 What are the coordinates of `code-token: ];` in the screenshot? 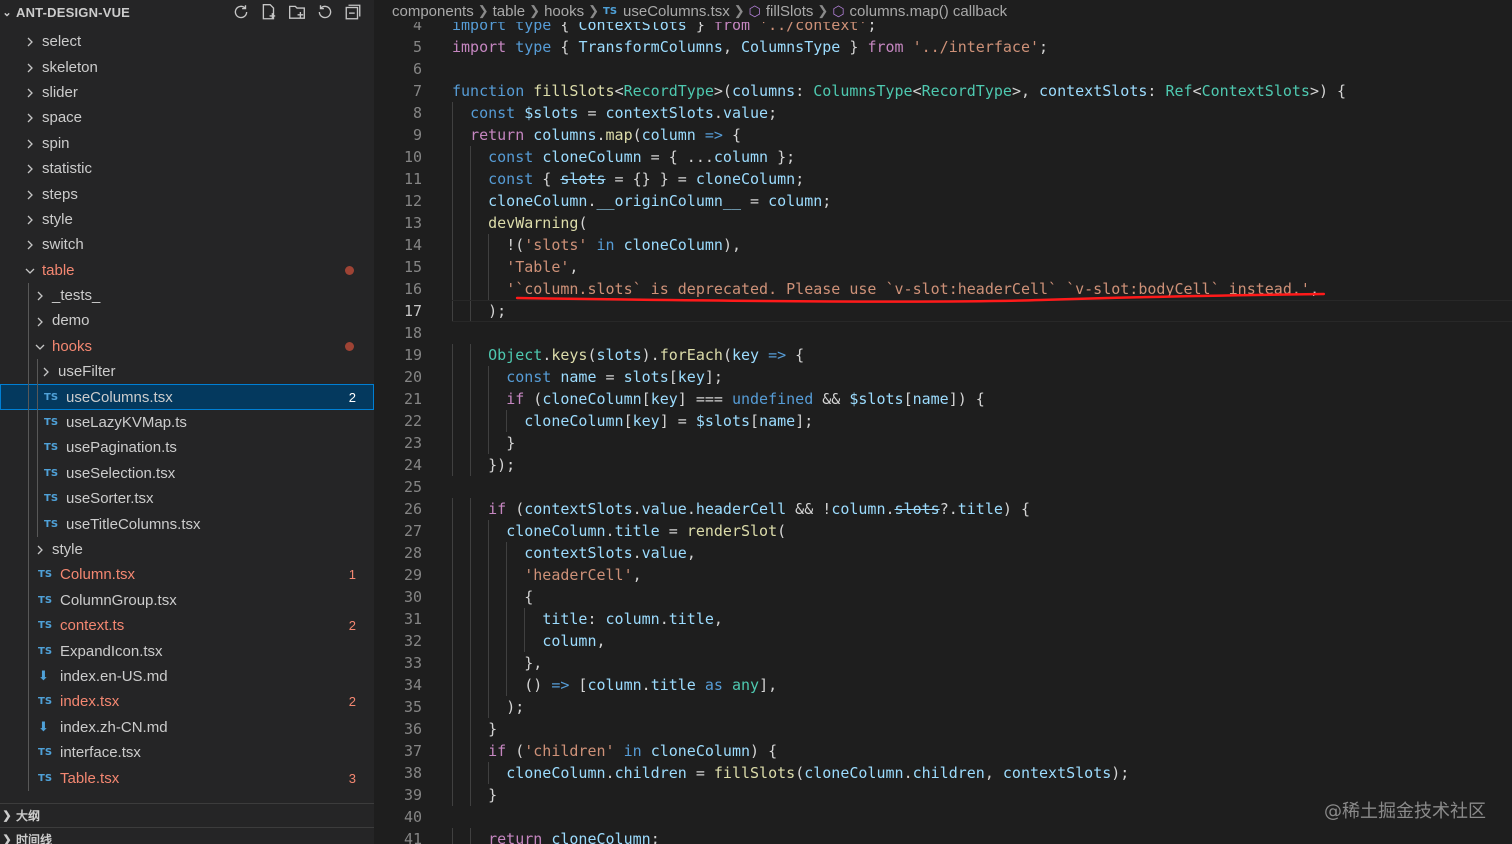 It's located at (713, 377).